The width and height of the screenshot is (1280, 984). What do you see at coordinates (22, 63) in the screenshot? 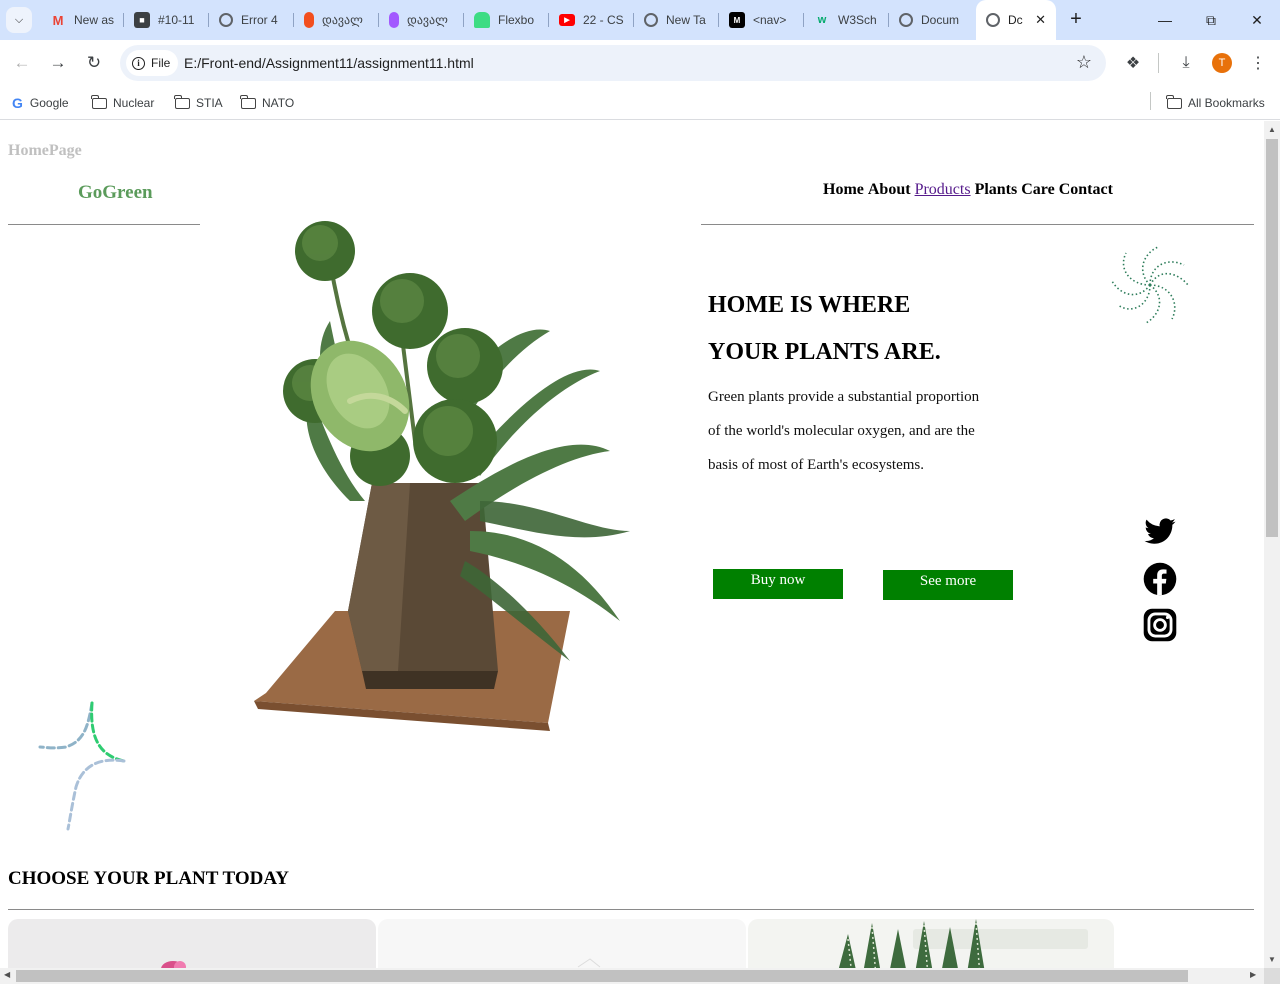
I see `back-button: ←` at bounding box center [22, 63].